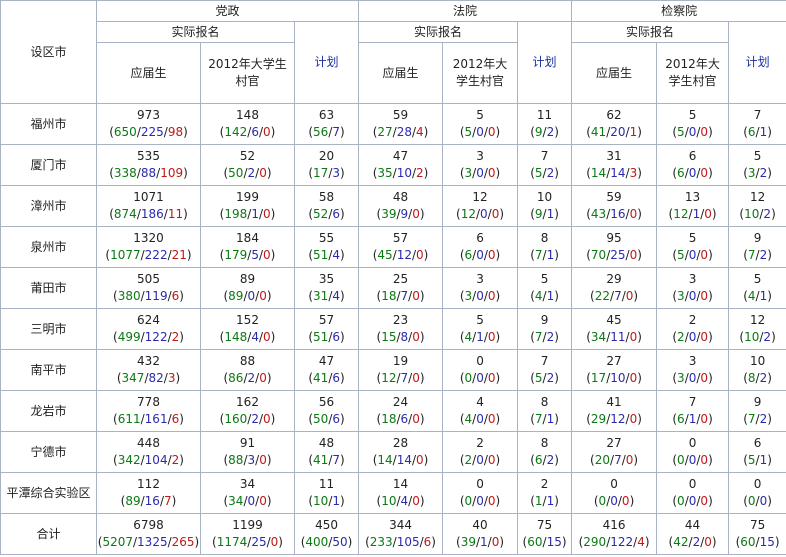 The image size is (786, 557). Describe the element at coordinates (401, 411) in the screenshot. I see `data-cell: 24 (18/6/0)` at that location.